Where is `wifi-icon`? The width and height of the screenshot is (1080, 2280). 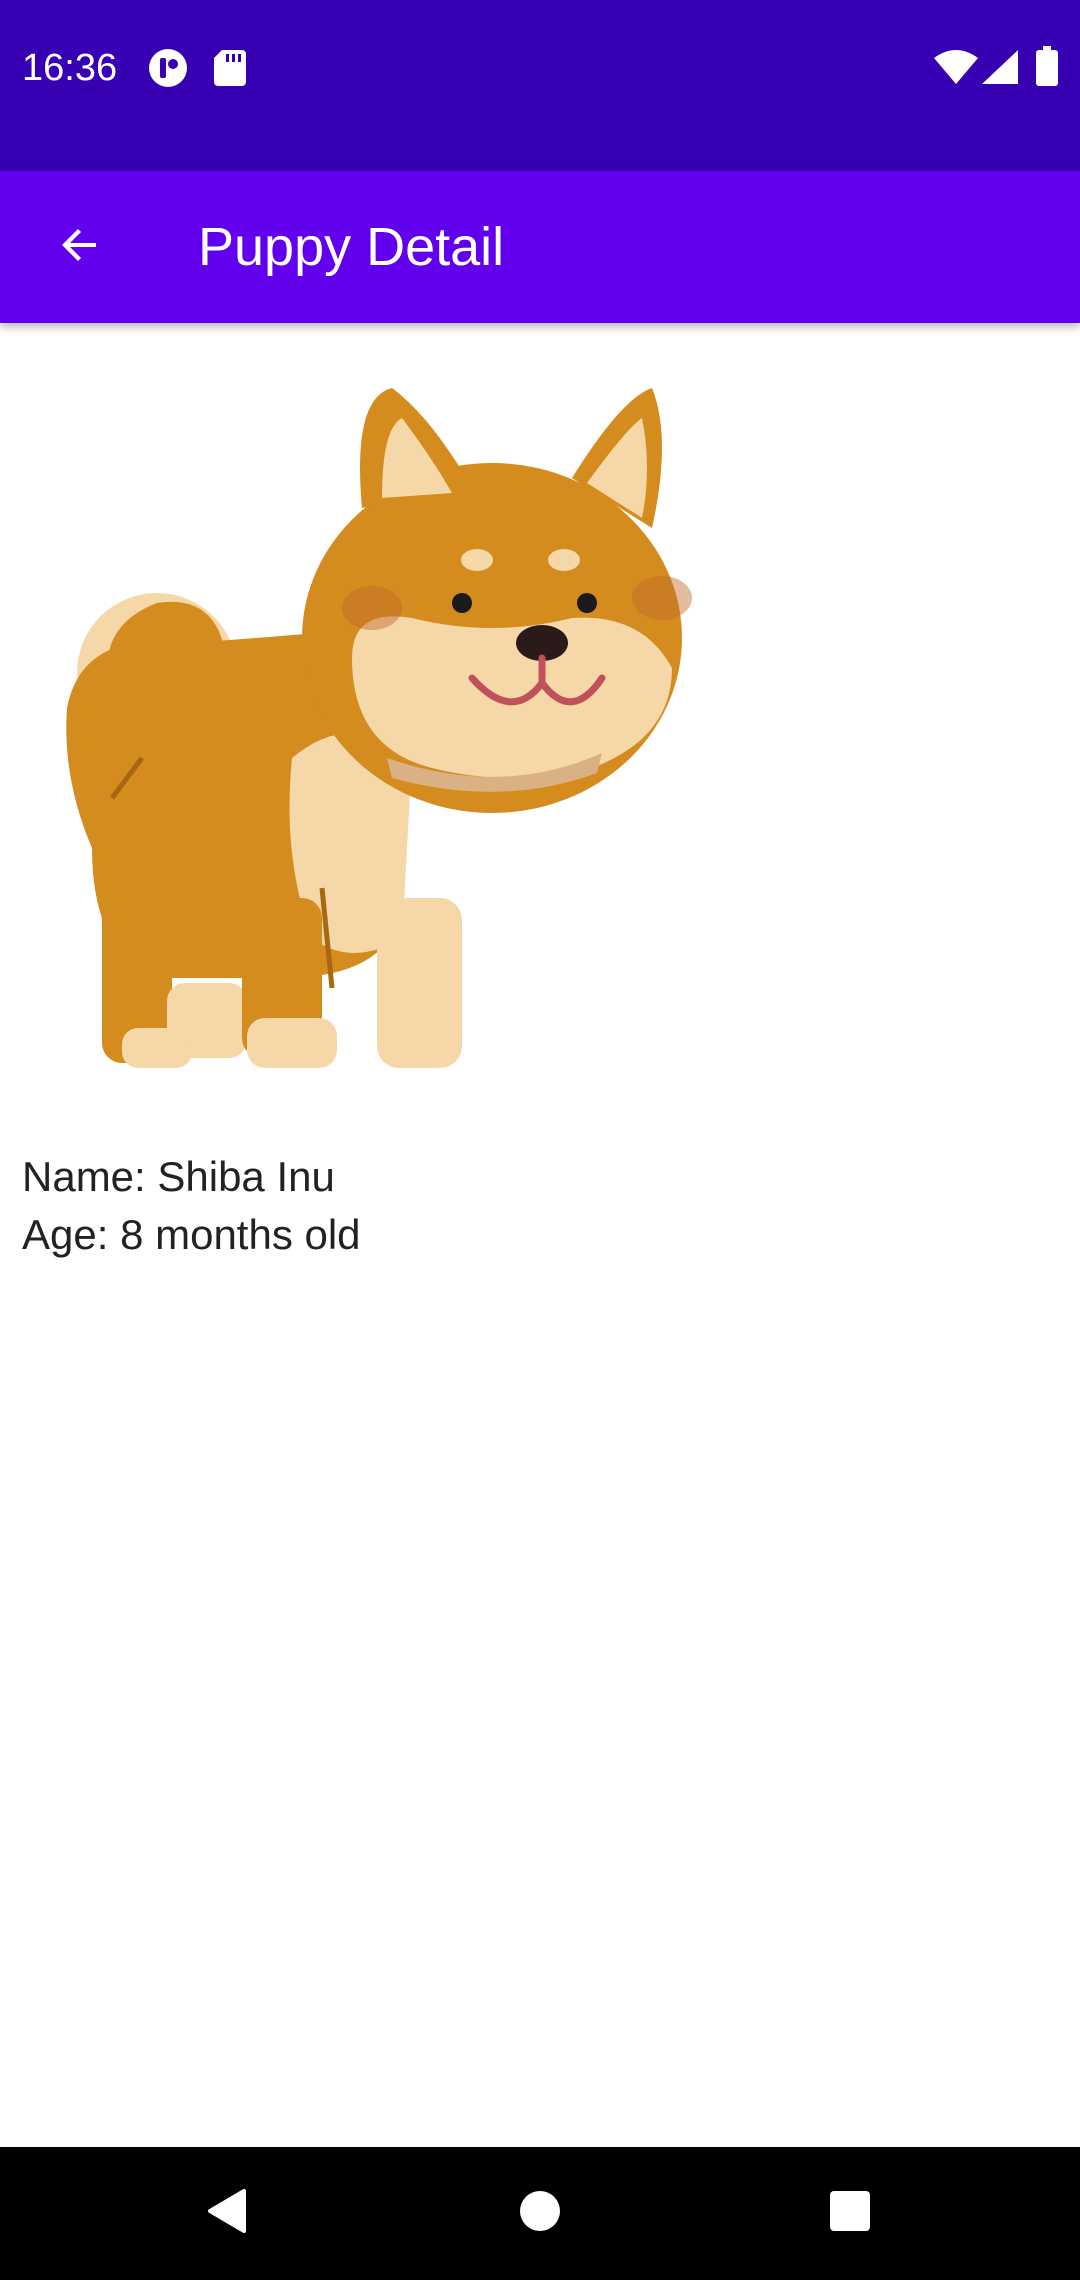
wifi-icon is located at coordinates (956, 69).